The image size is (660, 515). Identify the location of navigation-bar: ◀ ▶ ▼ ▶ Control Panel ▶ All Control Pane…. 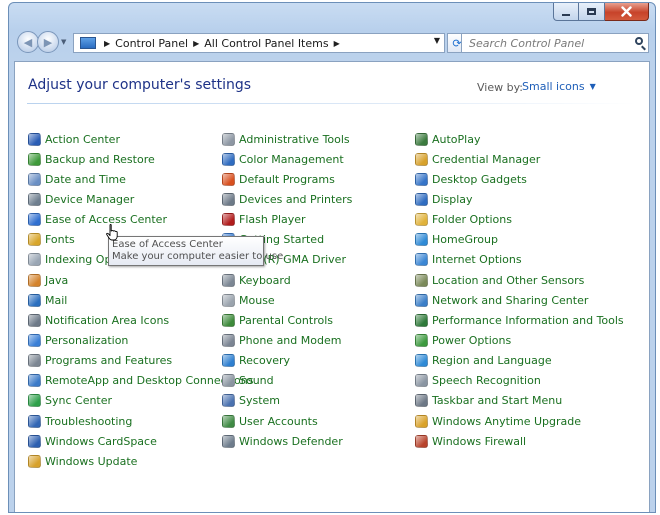
(332, 43).